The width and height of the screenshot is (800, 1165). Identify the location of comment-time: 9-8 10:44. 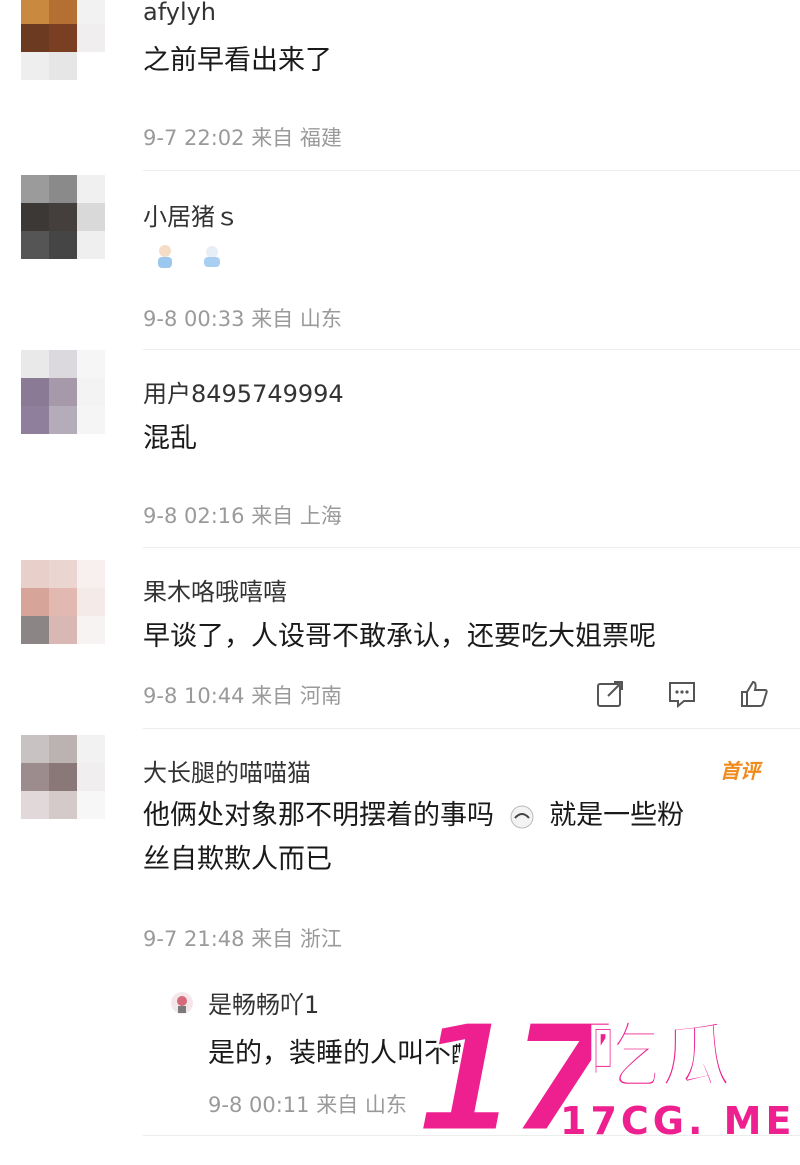
(194, 696).